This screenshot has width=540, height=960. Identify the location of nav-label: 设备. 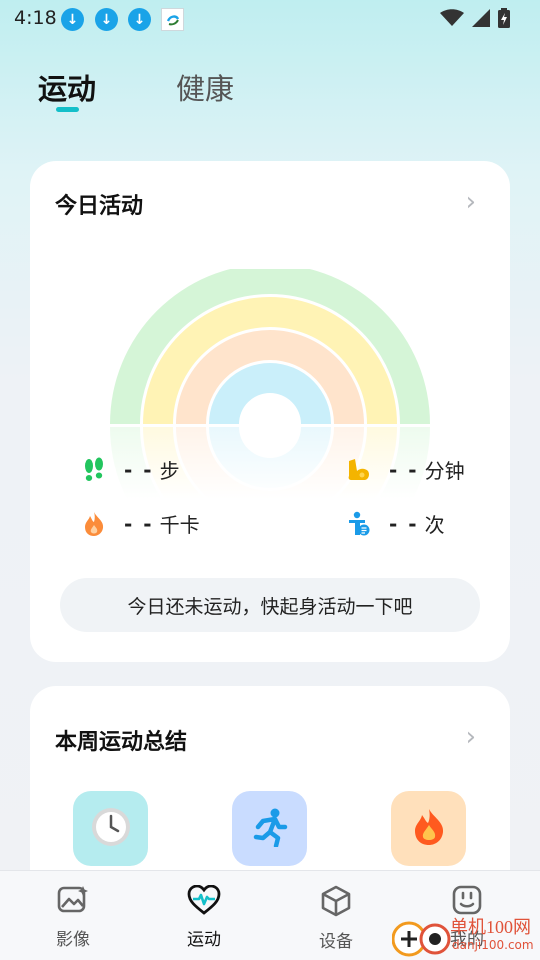
(336, 942).